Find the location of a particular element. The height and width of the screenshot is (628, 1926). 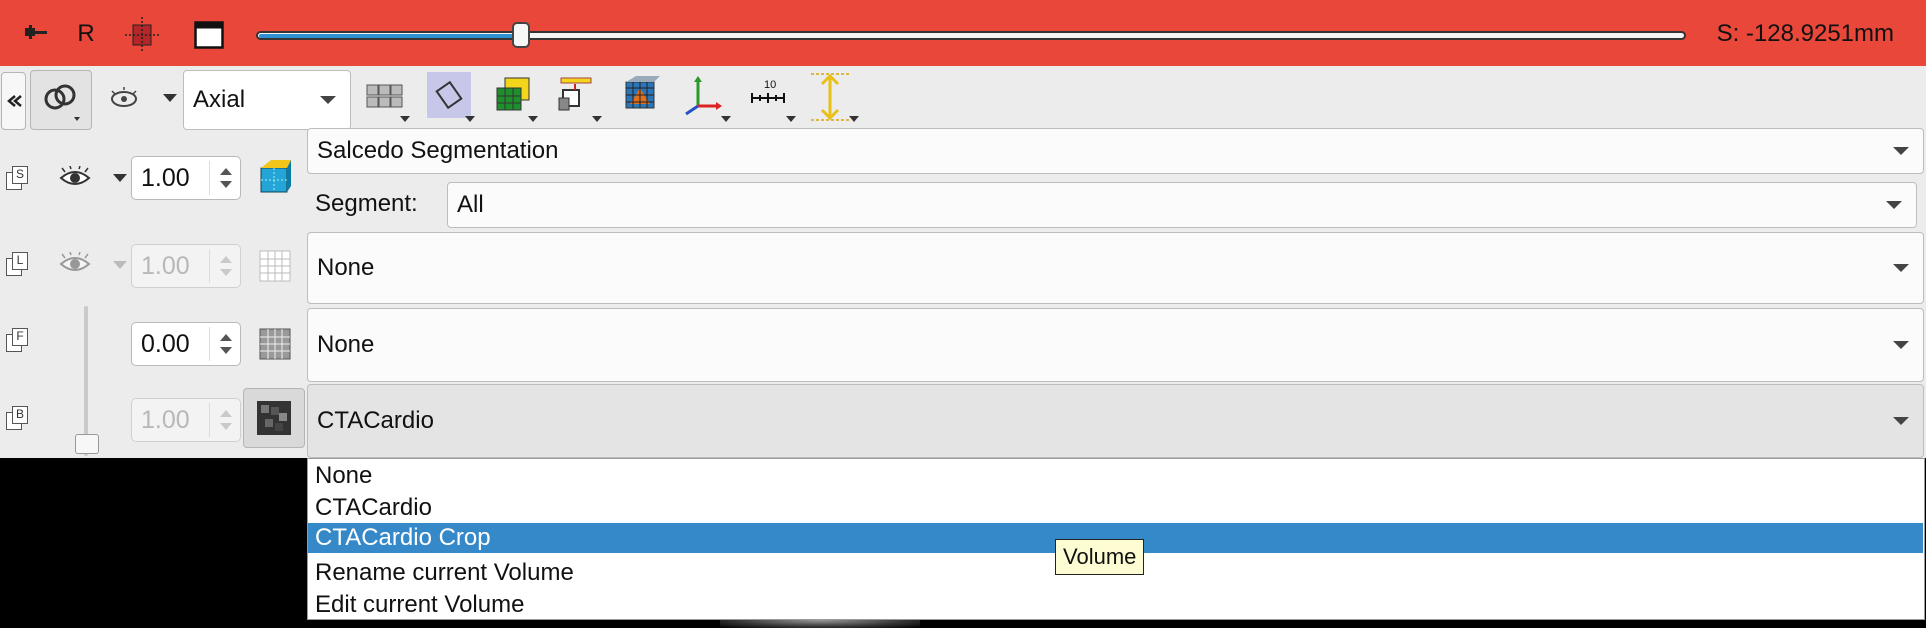

noise-texture-icon is located at coordinates (274, 418).